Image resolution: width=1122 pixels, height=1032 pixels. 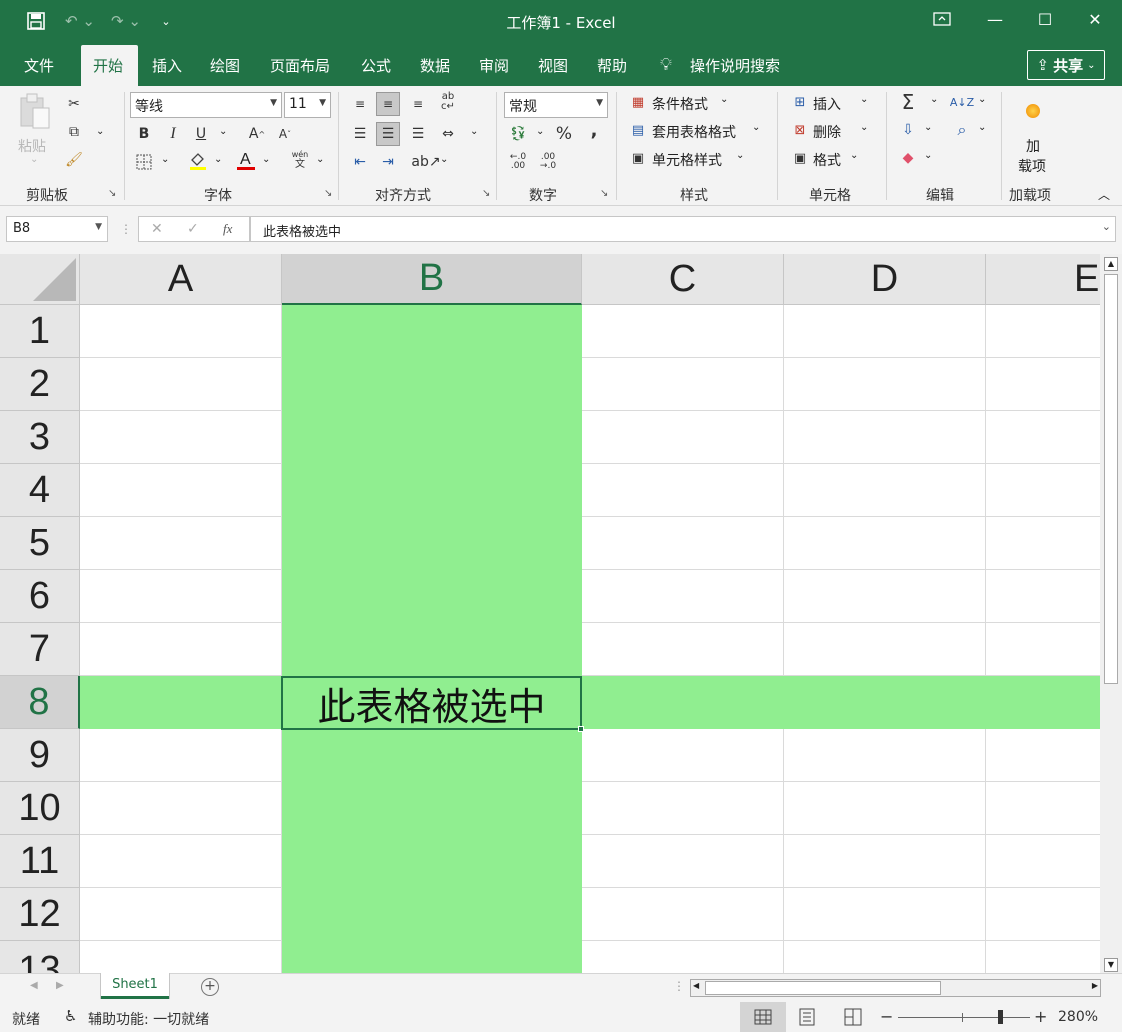 What do you see at coordinates (683, 331) in the screenshot?
I see `cell-c1` at bounding box center [683, 331].